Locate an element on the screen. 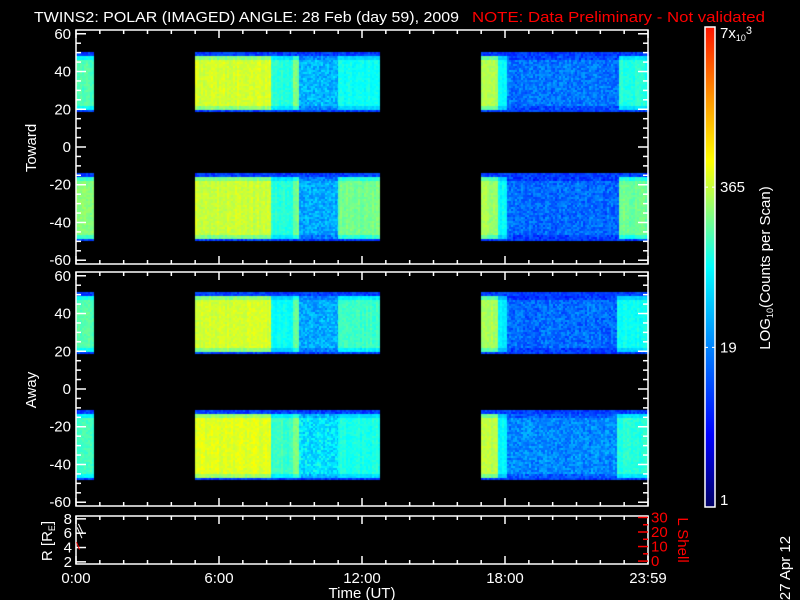  cb-max-sup: 3 is located at coordinates (749, 31).